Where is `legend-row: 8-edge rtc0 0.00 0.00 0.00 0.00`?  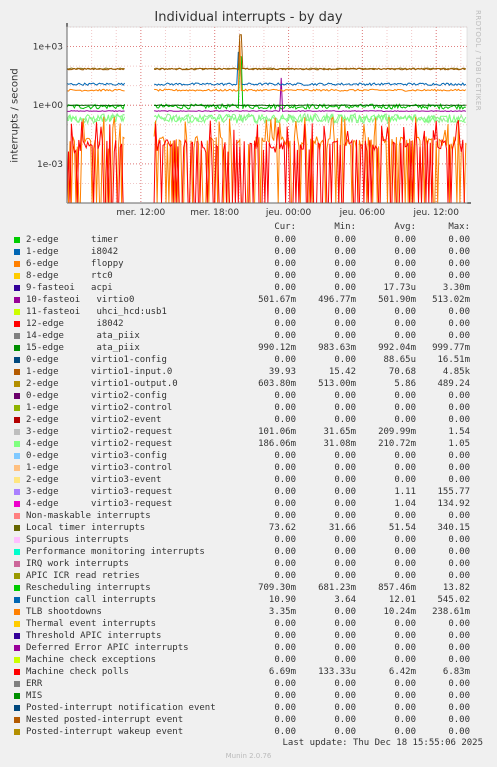
legend-row: 8-edge rtc0 0.00 0.00 0.00 0.00 is located at coordinates (248, 276).